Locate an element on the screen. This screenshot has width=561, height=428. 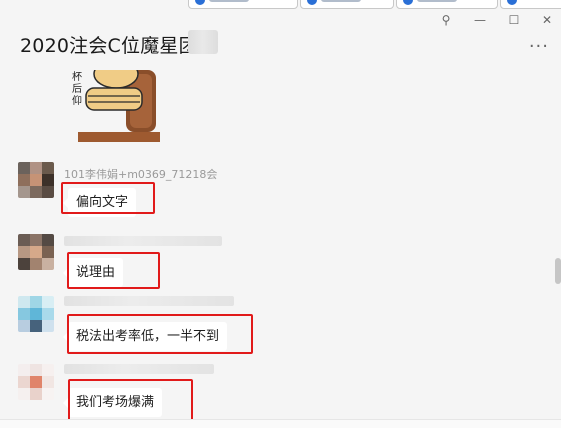
minimize-button: — is located at coordinates (480, 20).